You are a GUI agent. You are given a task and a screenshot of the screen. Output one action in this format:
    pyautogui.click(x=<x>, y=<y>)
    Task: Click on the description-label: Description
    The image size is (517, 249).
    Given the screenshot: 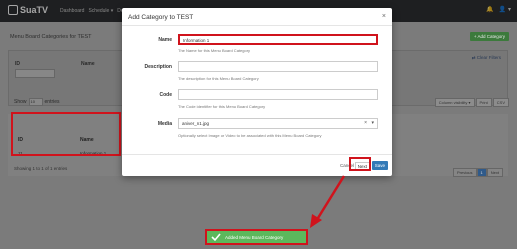 What is the action you would take?
    pyautogui.click(x=158, y=67)
    